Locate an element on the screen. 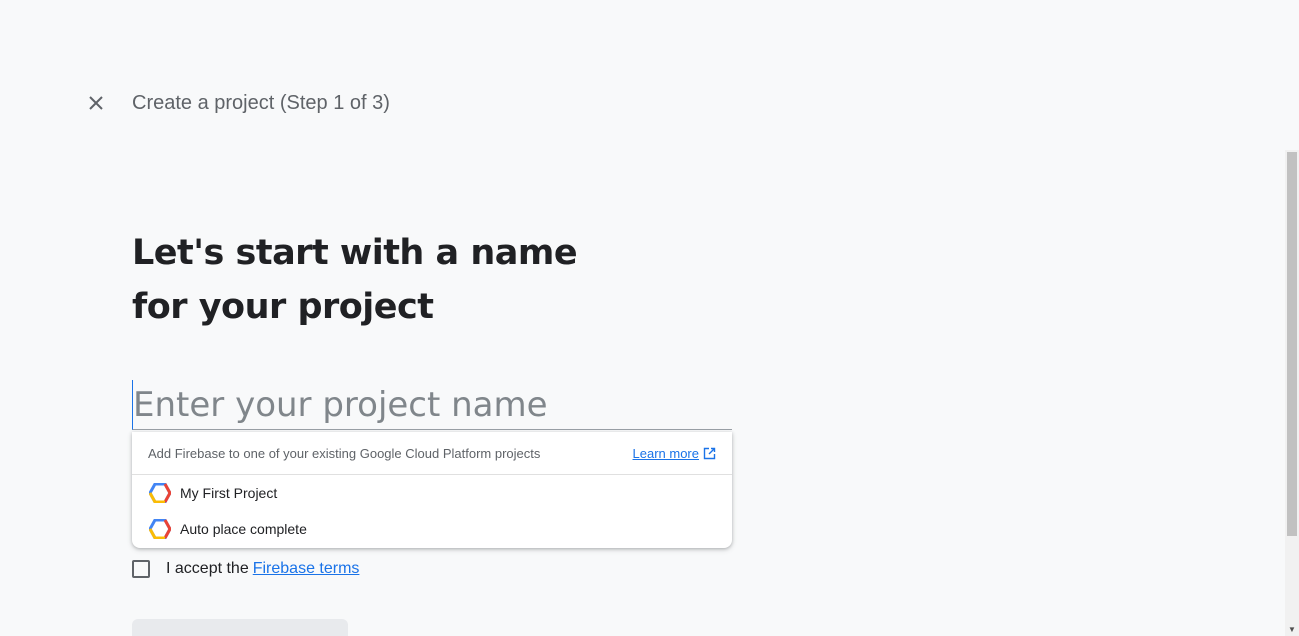 Image resolution: width=1299 pixels, height=636 pixels. learn-more-link: Learn more is located at coordinates (674, 453).